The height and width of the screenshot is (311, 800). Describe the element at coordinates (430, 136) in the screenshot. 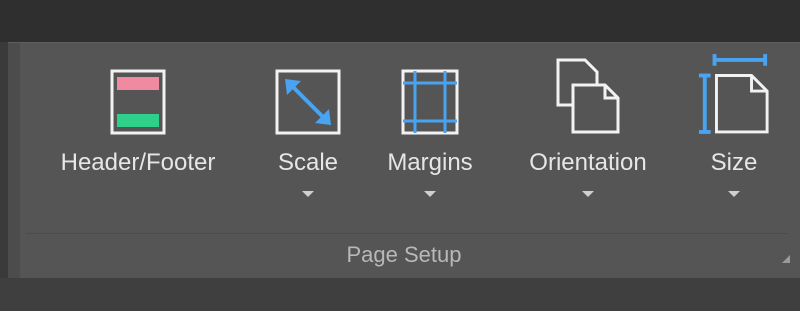

I see `margins-button: Margins` at that location.